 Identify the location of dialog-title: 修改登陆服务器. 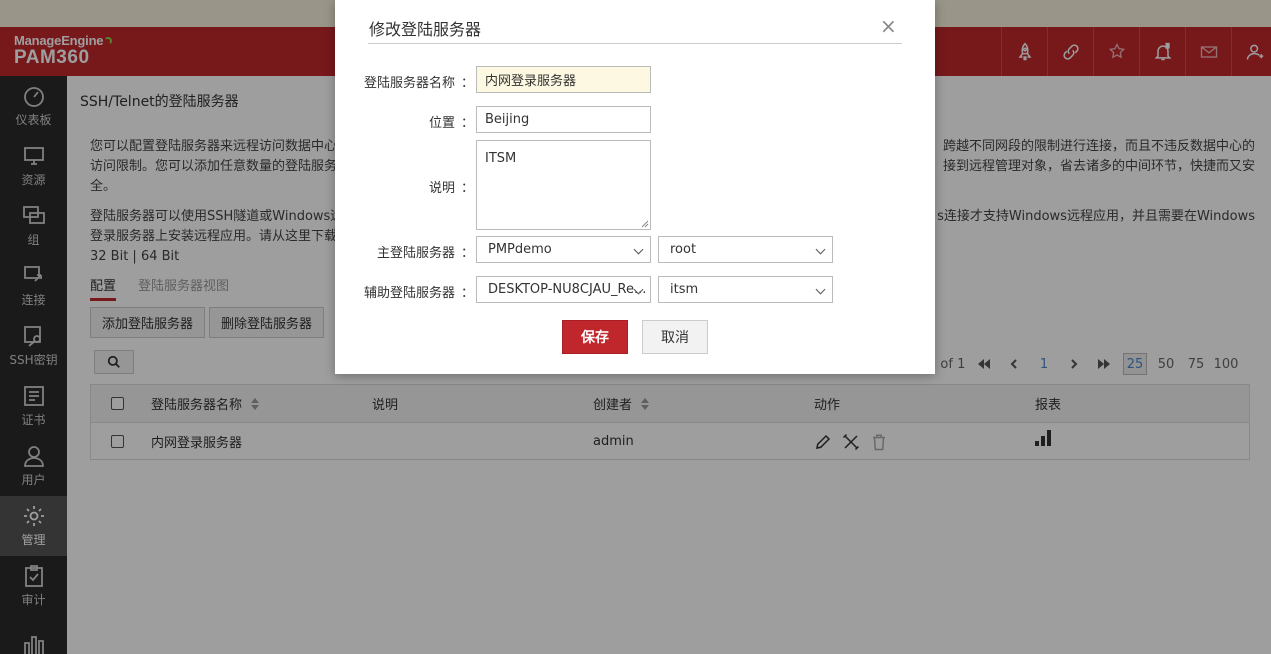
(425, 29).